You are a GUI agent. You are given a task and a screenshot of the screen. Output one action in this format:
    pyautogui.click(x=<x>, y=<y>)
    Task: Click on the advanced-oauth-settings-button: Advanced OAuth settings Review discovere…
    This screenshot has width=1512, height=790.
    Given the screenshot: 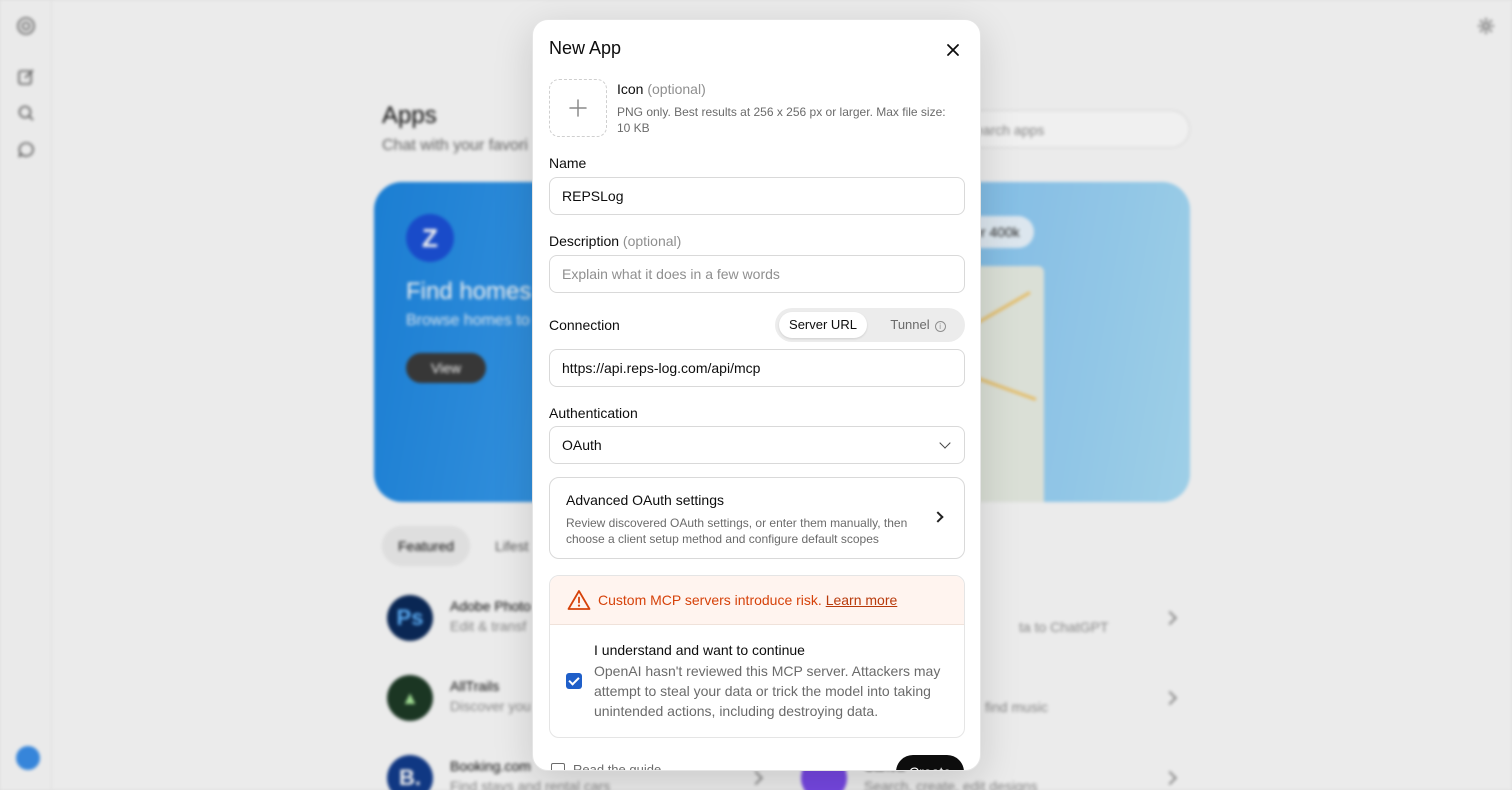 What is the action you would take?
    pyautogui.click(x=757, y=518)
    